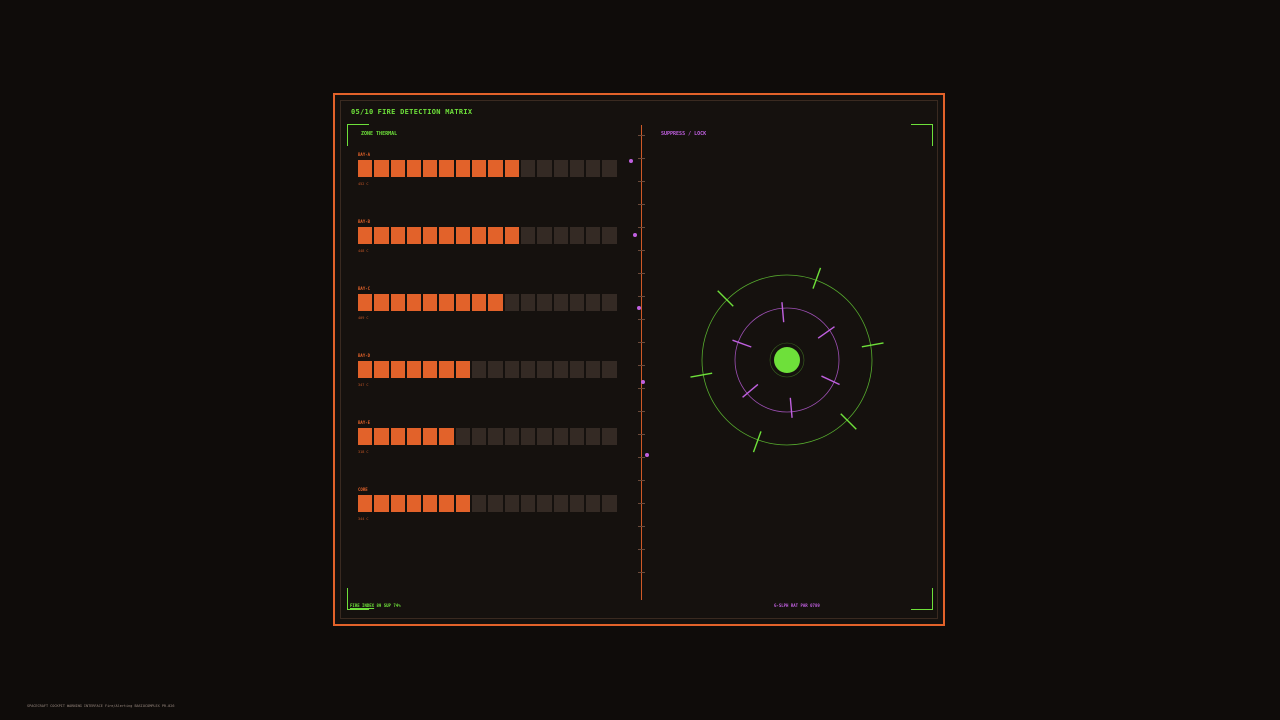 The height and width of the screenshot is (720, 1280). I want to click on corner-bracket-bottom-right, so click(922, 599).